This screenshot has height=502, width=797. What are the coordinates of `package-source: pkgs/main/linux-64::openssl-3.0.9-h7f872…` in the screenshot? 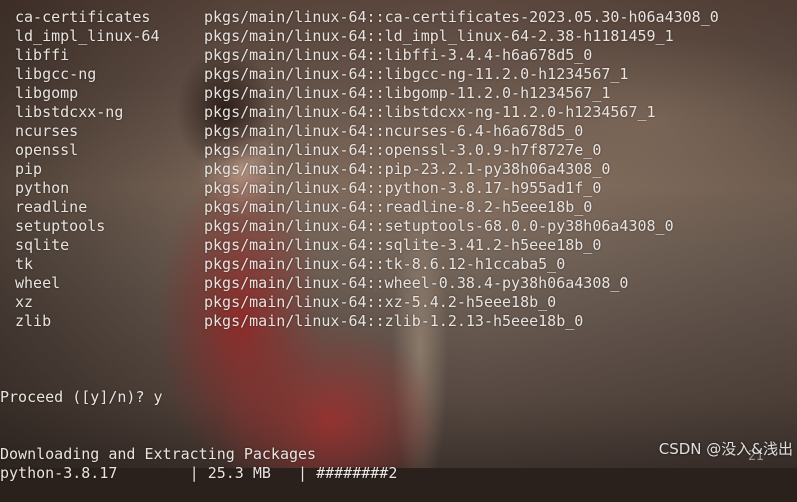 It's located at (403, 150).